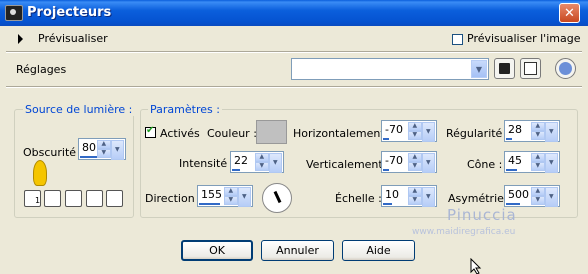 This screenshot has height=274, width=588. Describe the element at coordinates (69, 12) in the screenshot. I see `window-title: Projecteurs` at that location.